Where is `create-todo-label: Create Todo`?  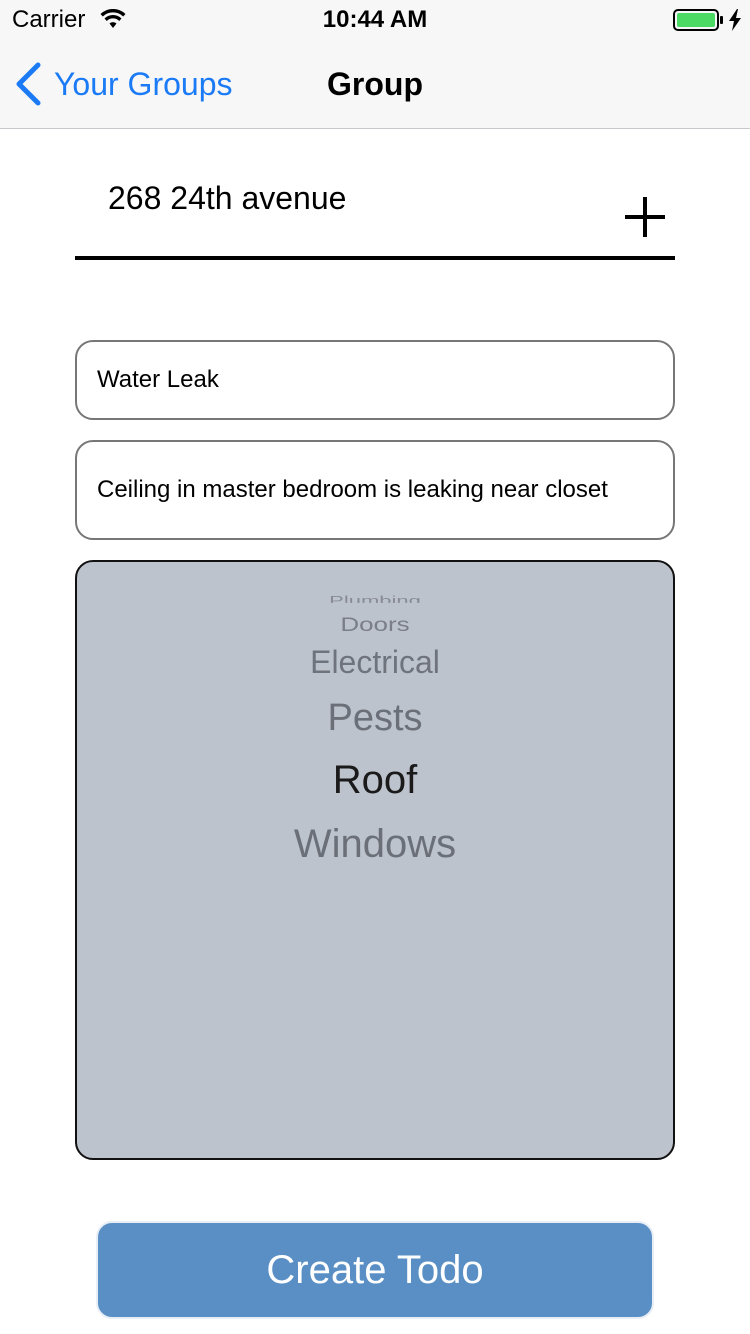
create-todo-label: Create Todo is located at coordinates (375, 1269).